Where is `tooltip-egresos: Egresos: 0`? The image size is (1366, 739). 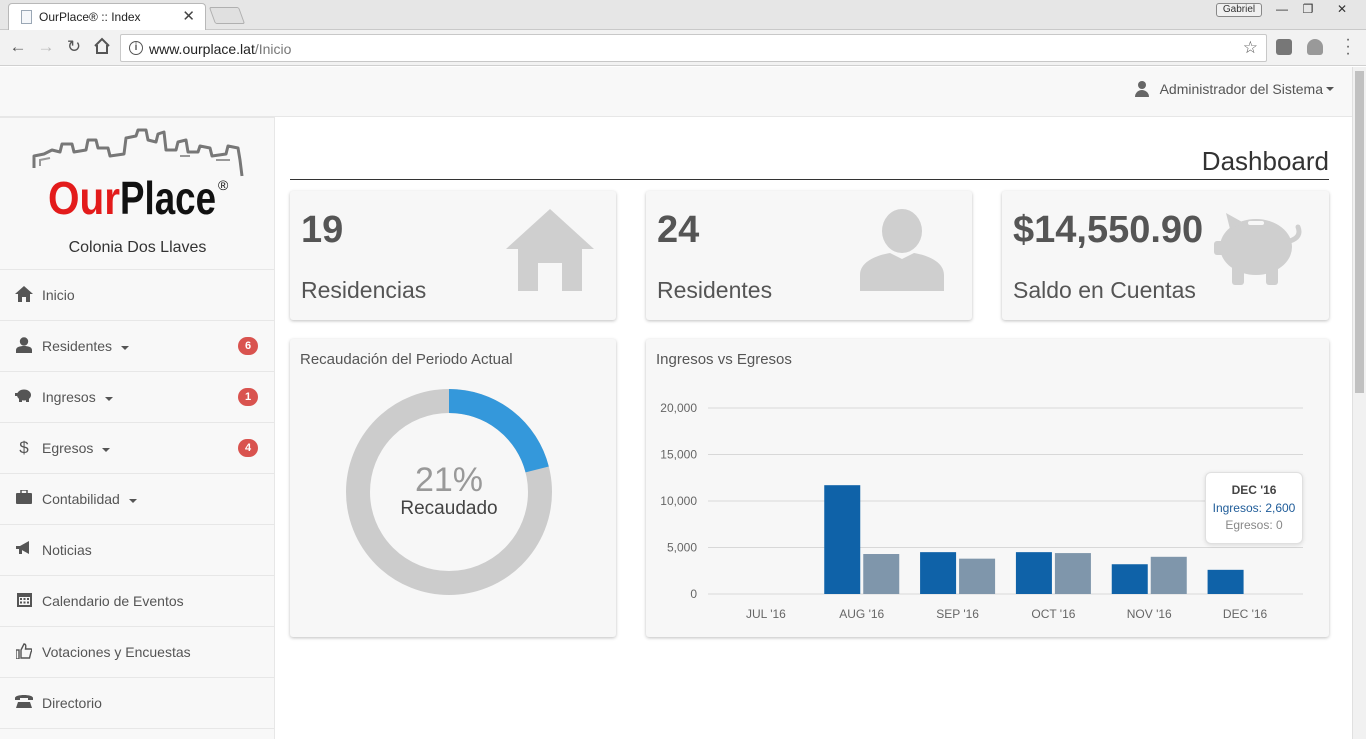
tooltip-egresos: Egresos: 0 is located at coordinates (1254, 525).